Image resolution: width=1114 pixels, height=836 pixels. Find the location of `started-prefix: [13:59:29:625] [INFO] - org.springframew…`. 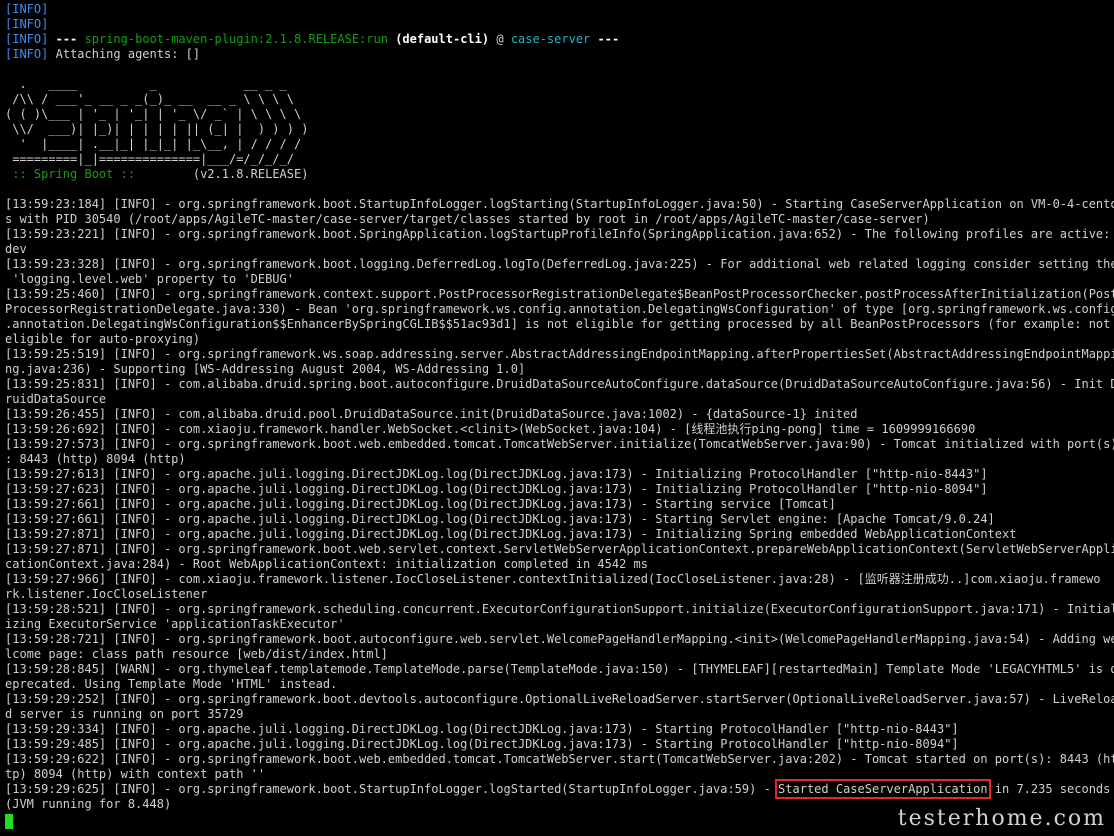

started-prefix: [13:59:29:625] [INFO] - org.springframew… is located at coordinates (392, 789).